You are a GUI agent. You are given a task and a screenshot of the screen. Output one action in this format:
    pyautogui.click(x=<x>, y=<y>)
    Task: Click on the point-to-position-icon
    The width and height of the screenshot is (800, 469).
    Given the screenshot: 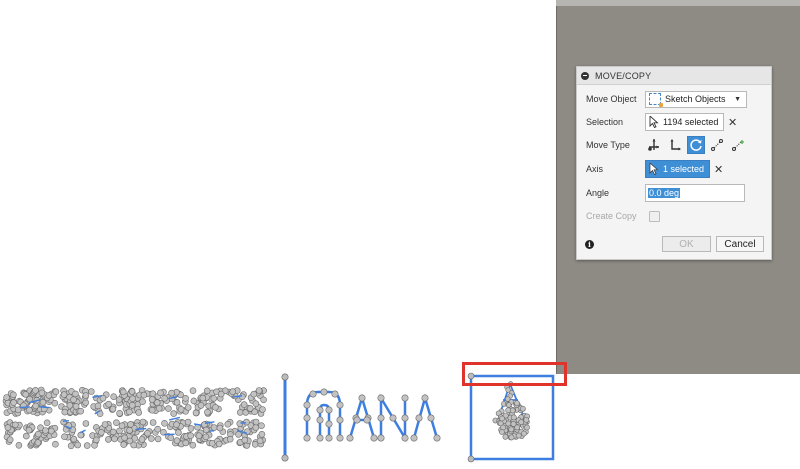 What is the action you would take?
    pyautogui.click(x=738, y=145)
    